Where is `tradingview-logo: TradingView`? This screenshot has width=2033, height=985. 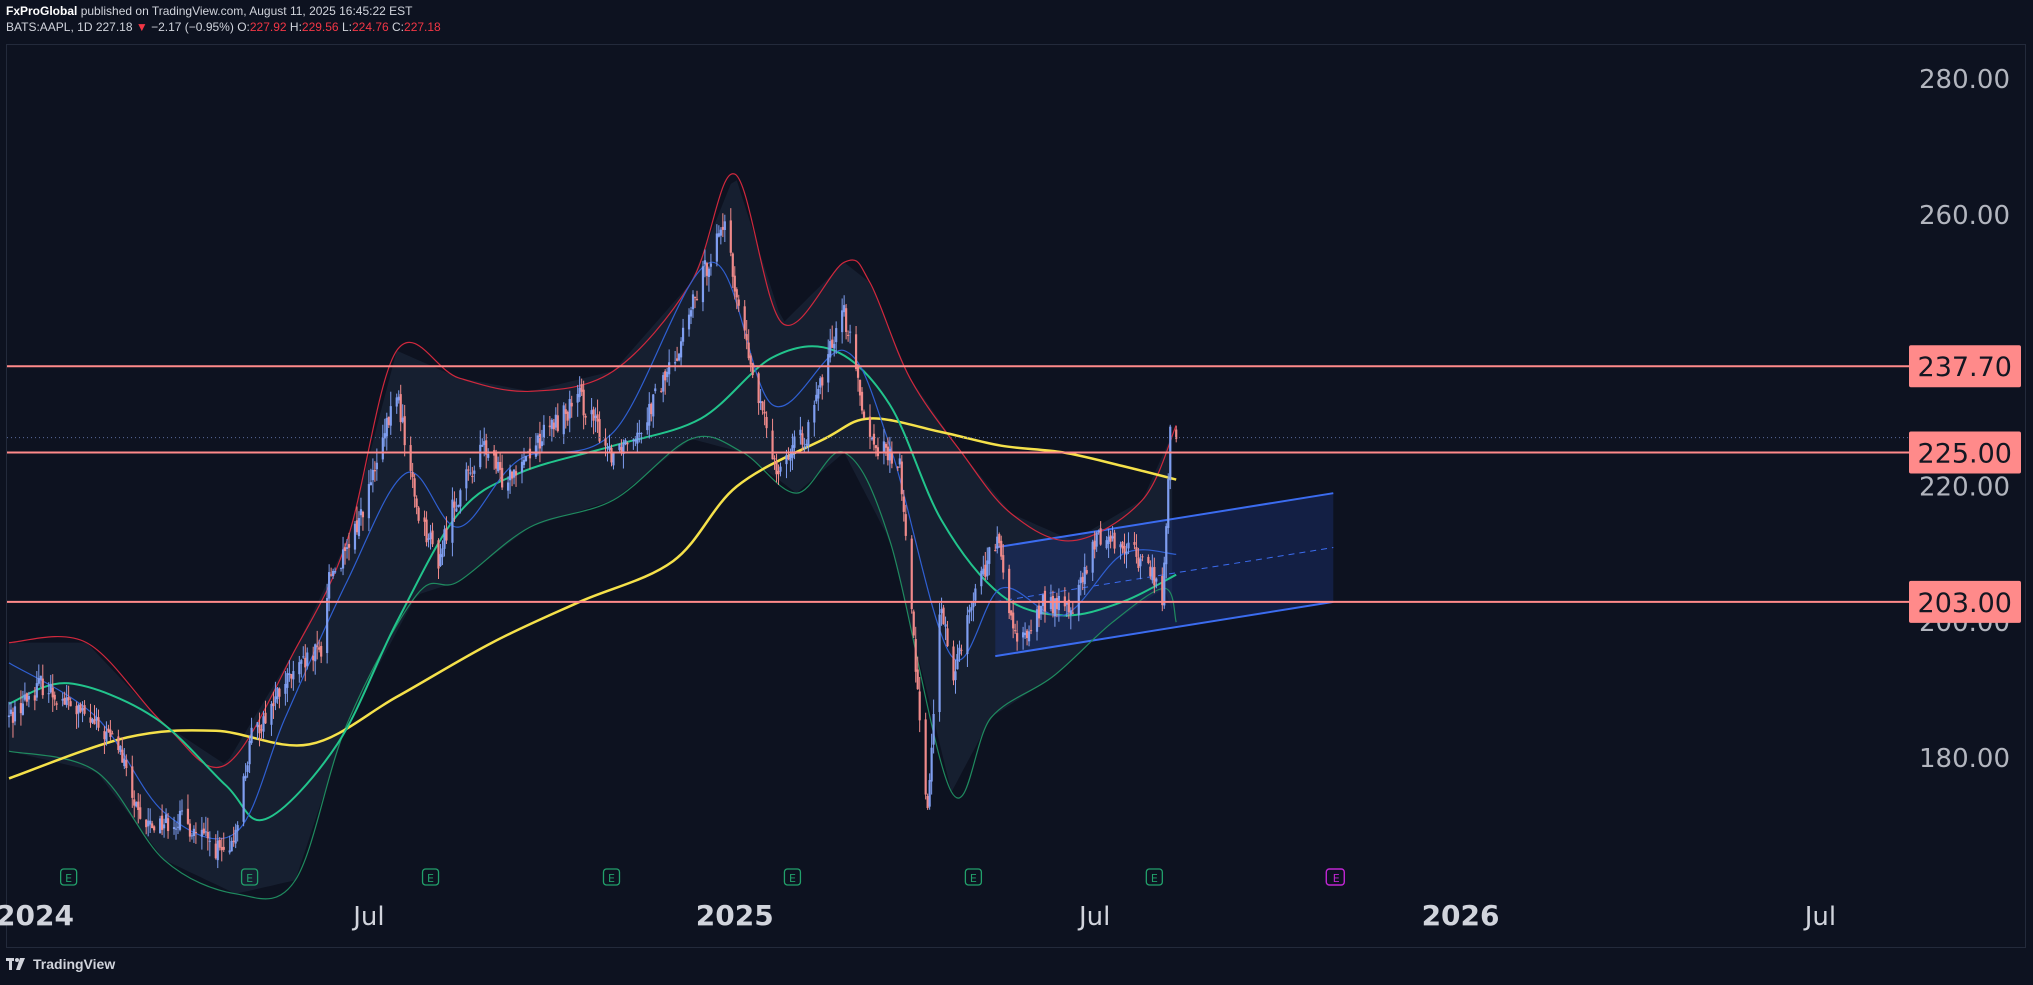 tradingview-logo: TradingView is located at coordinates (60, 964).